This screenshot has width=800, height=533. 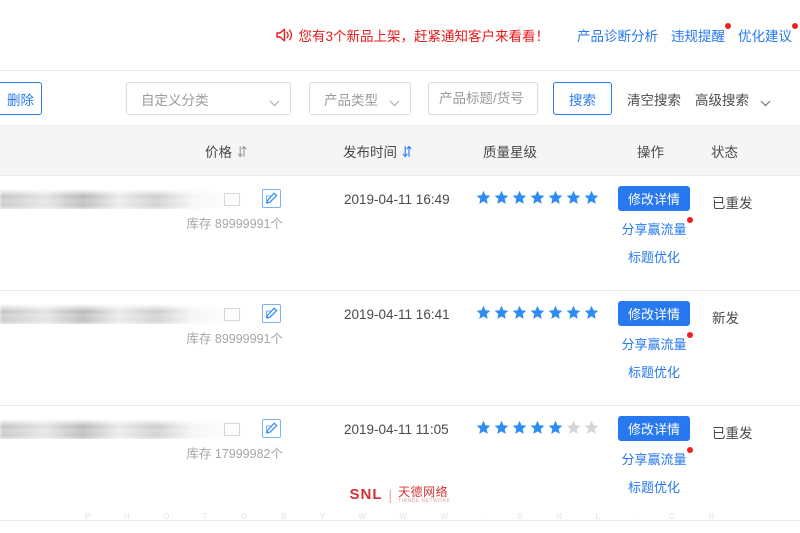 I want to click on advanced-search-label: 高级搜索, so click(x=722, y=100).